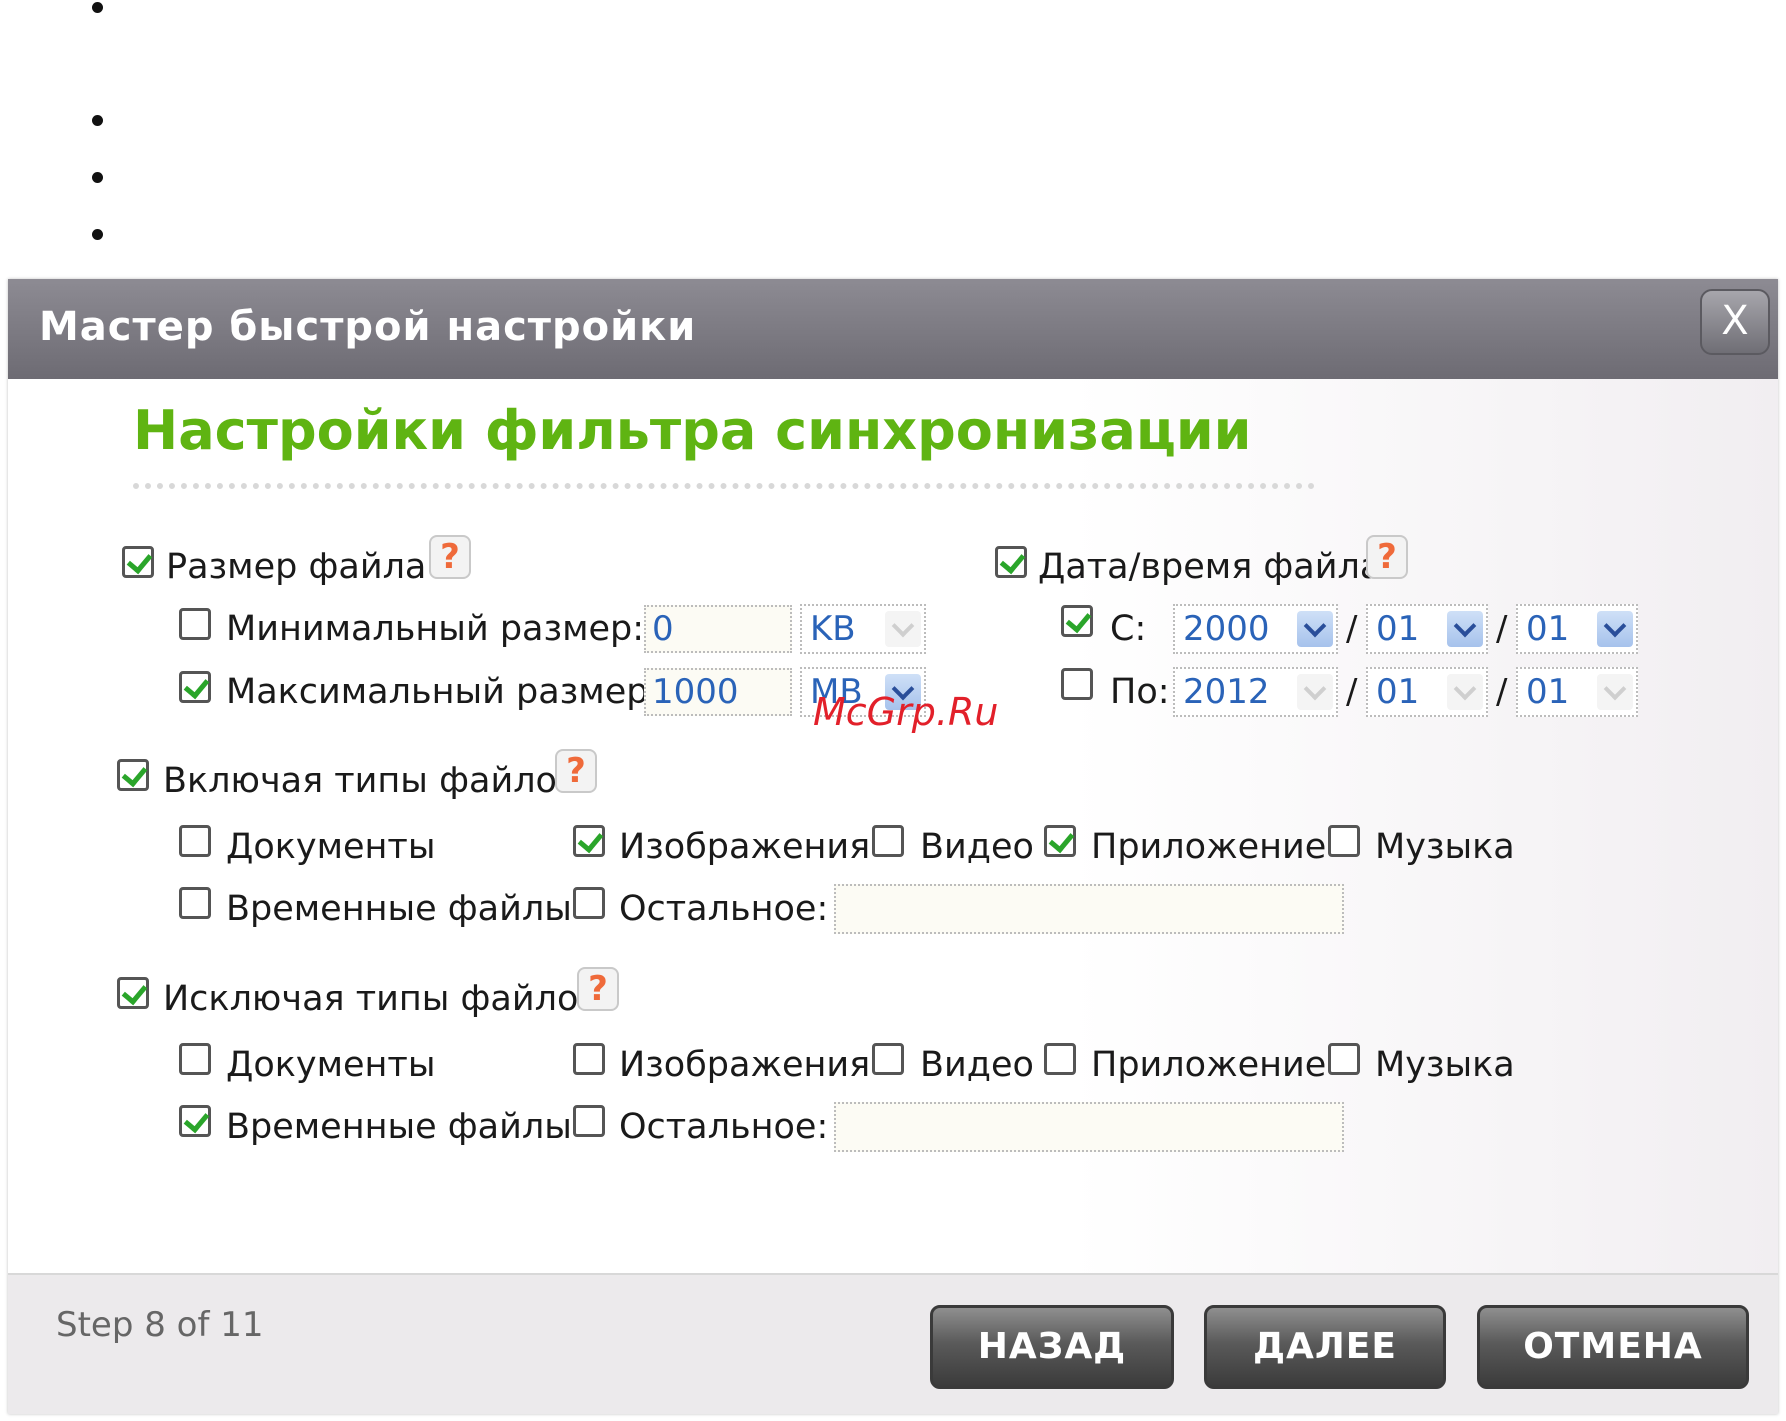  I want to click on exclude-images-checkbox, so click(589, 1059).